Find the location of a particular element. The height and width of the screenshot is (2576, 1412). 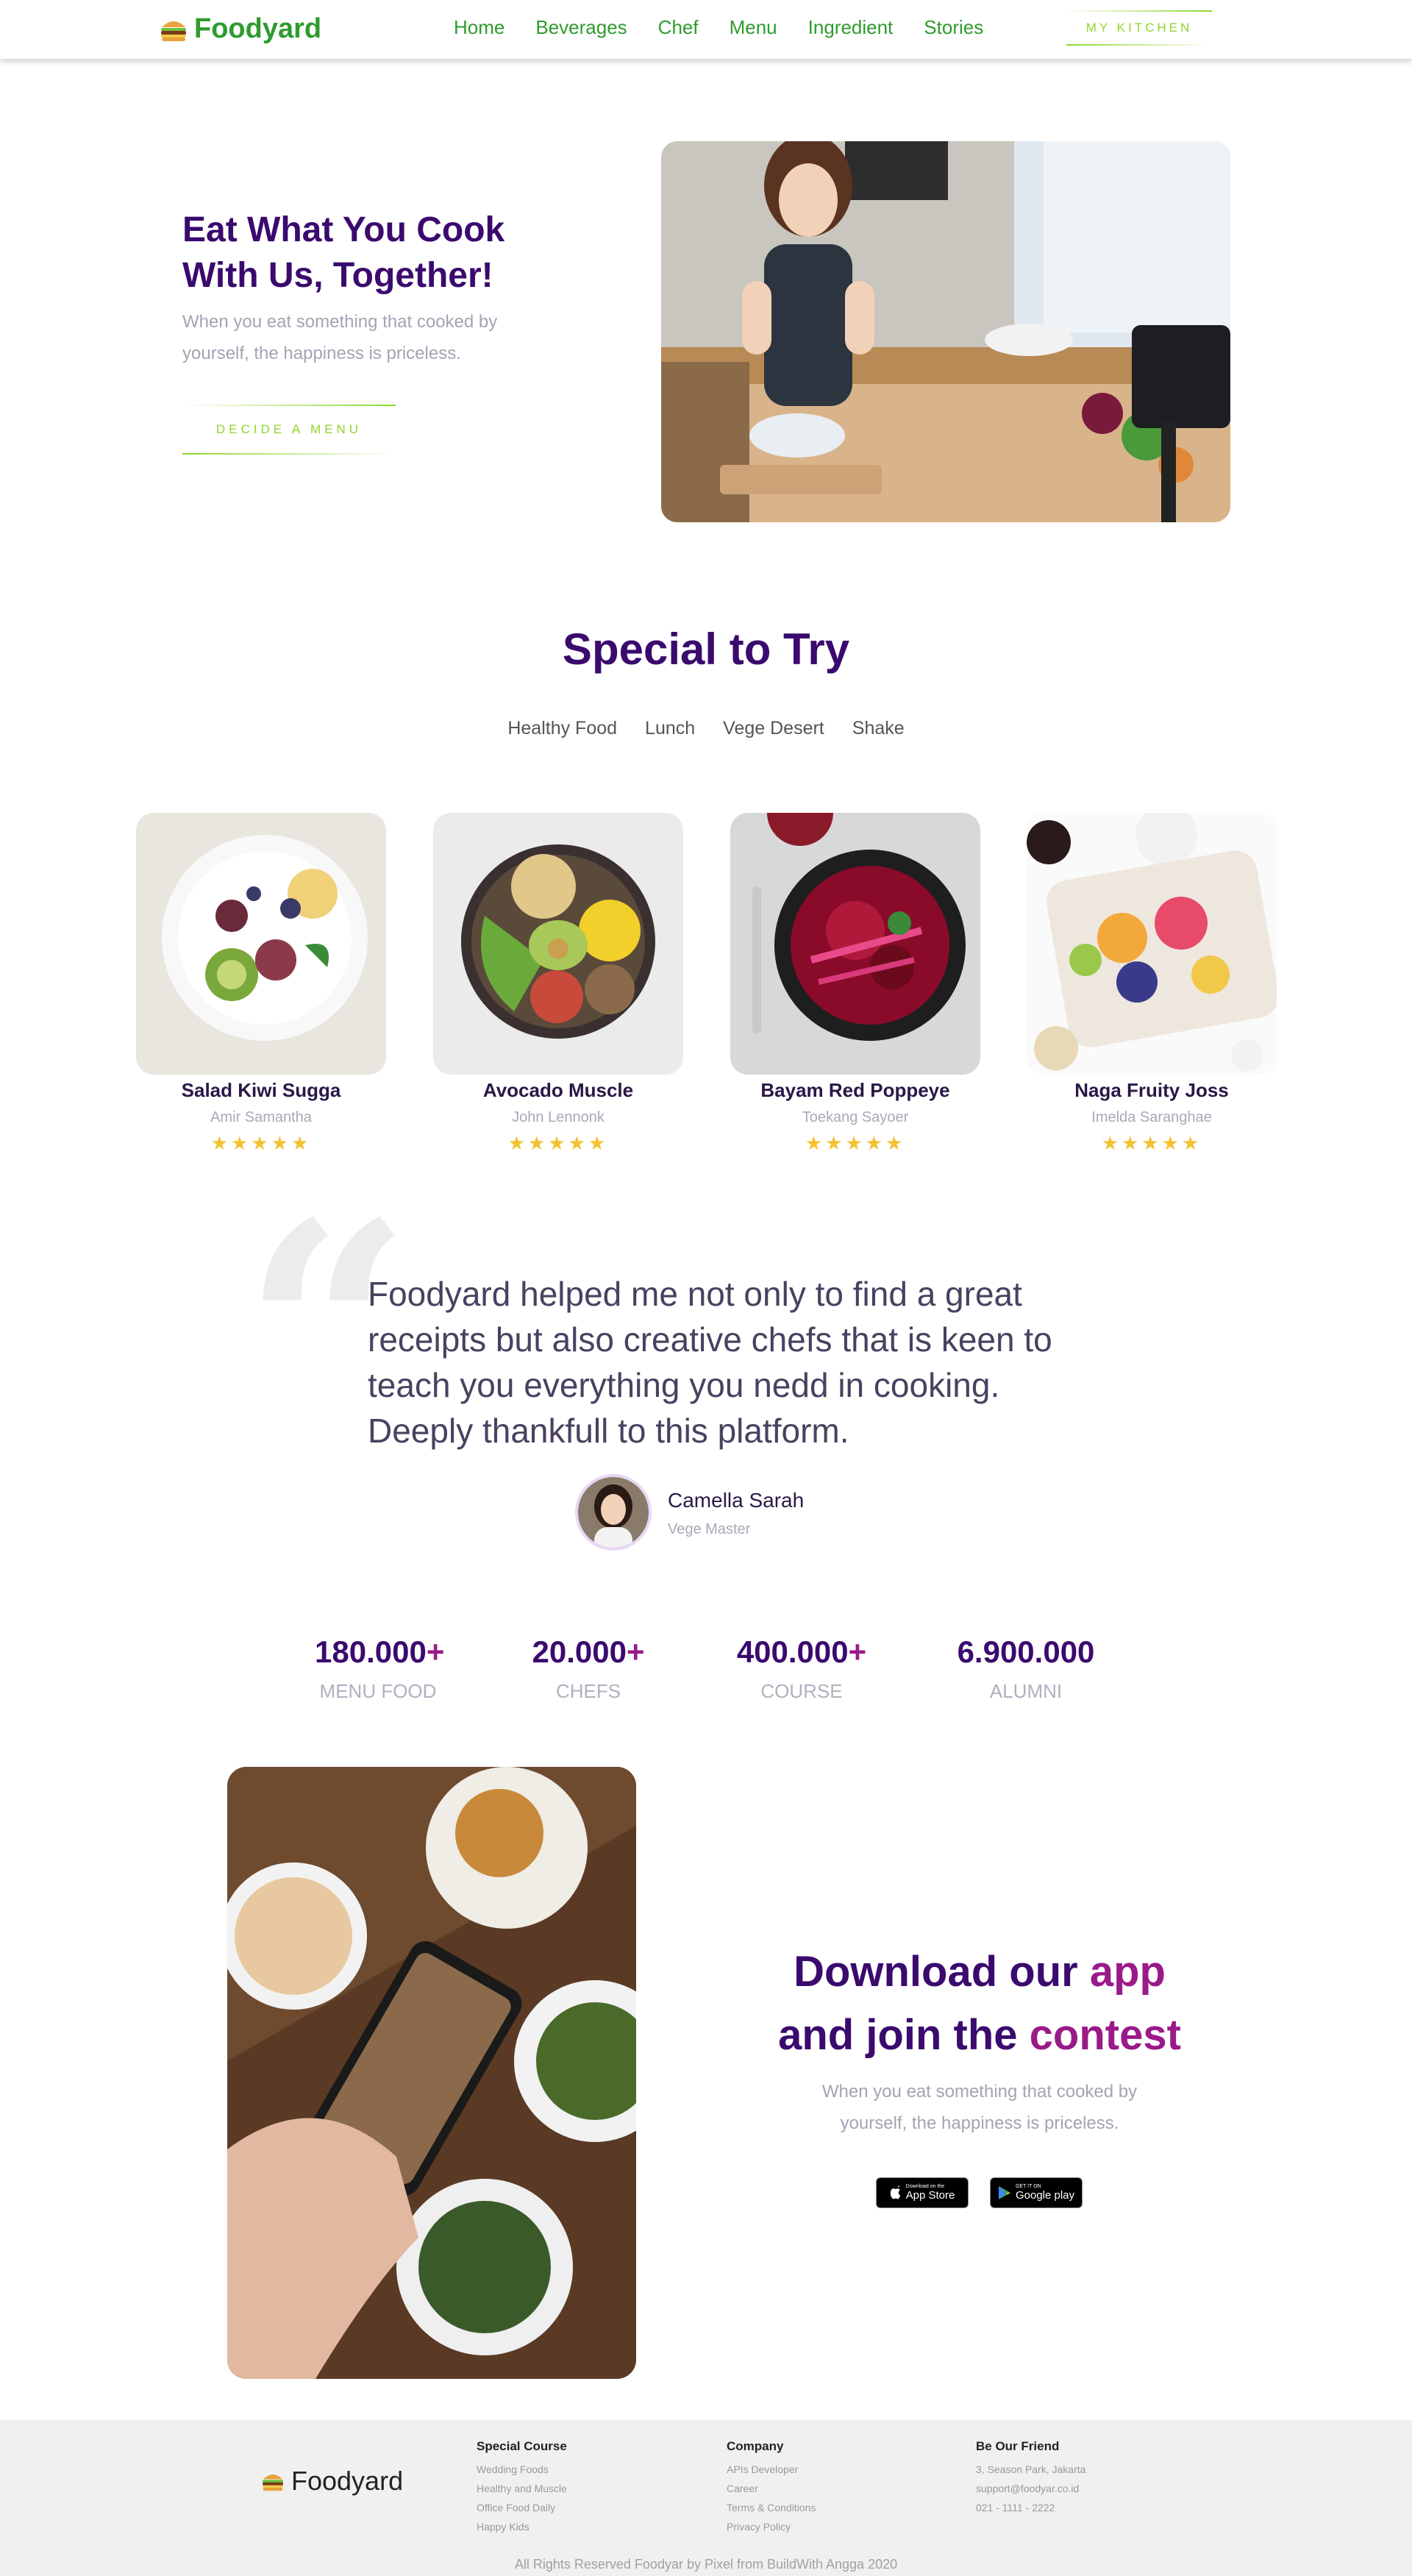

stat-label: COURSE is located at coordinates (802, 1691).